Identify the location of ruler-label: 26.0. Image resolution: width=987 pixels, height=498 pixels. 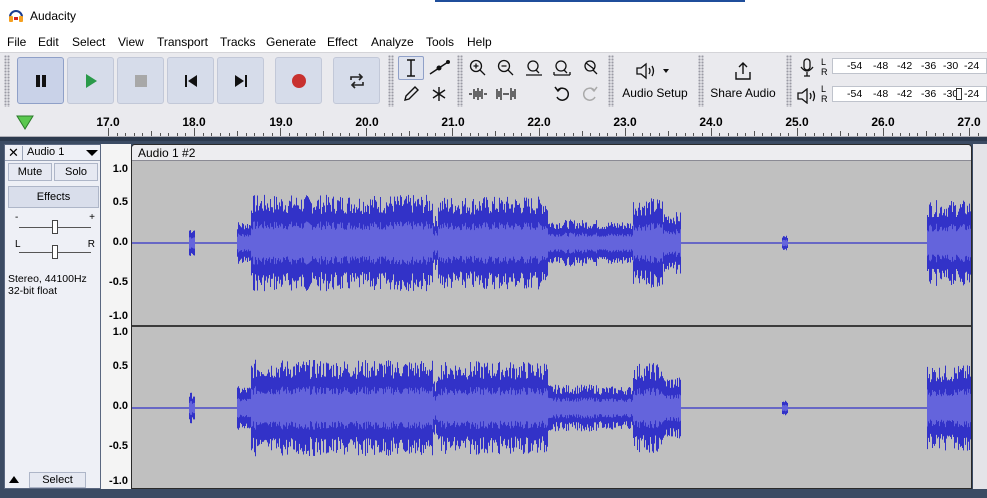
(883, 122).